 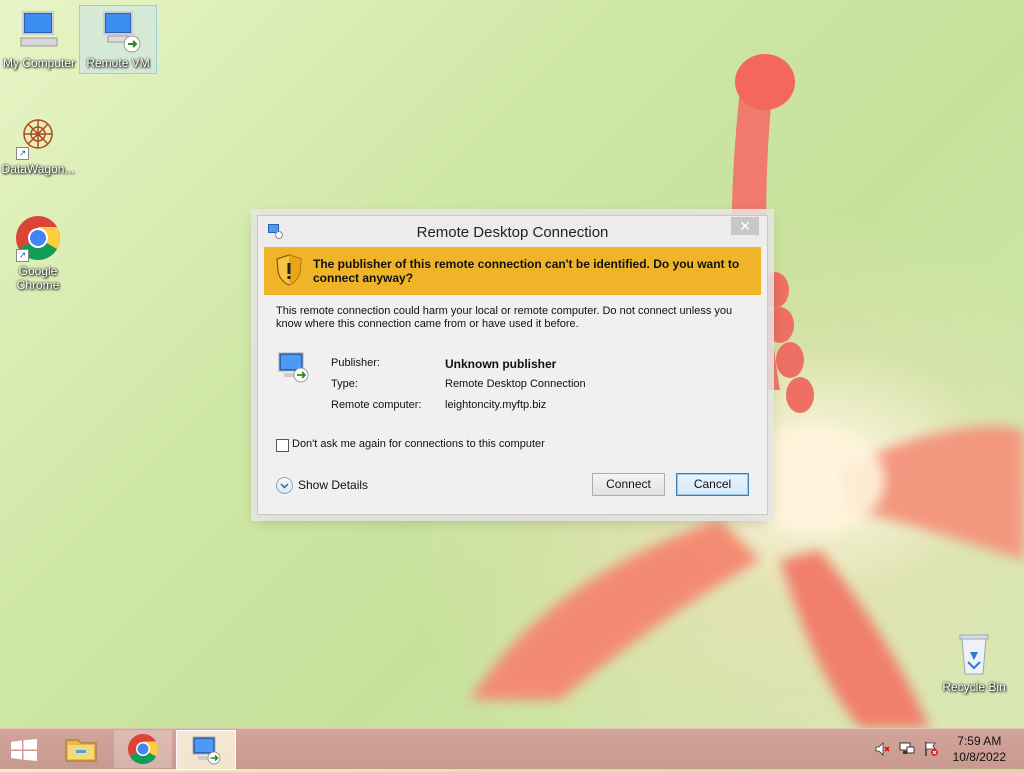 I want to click on connect-button: Connect, so click(x=628, y=484).